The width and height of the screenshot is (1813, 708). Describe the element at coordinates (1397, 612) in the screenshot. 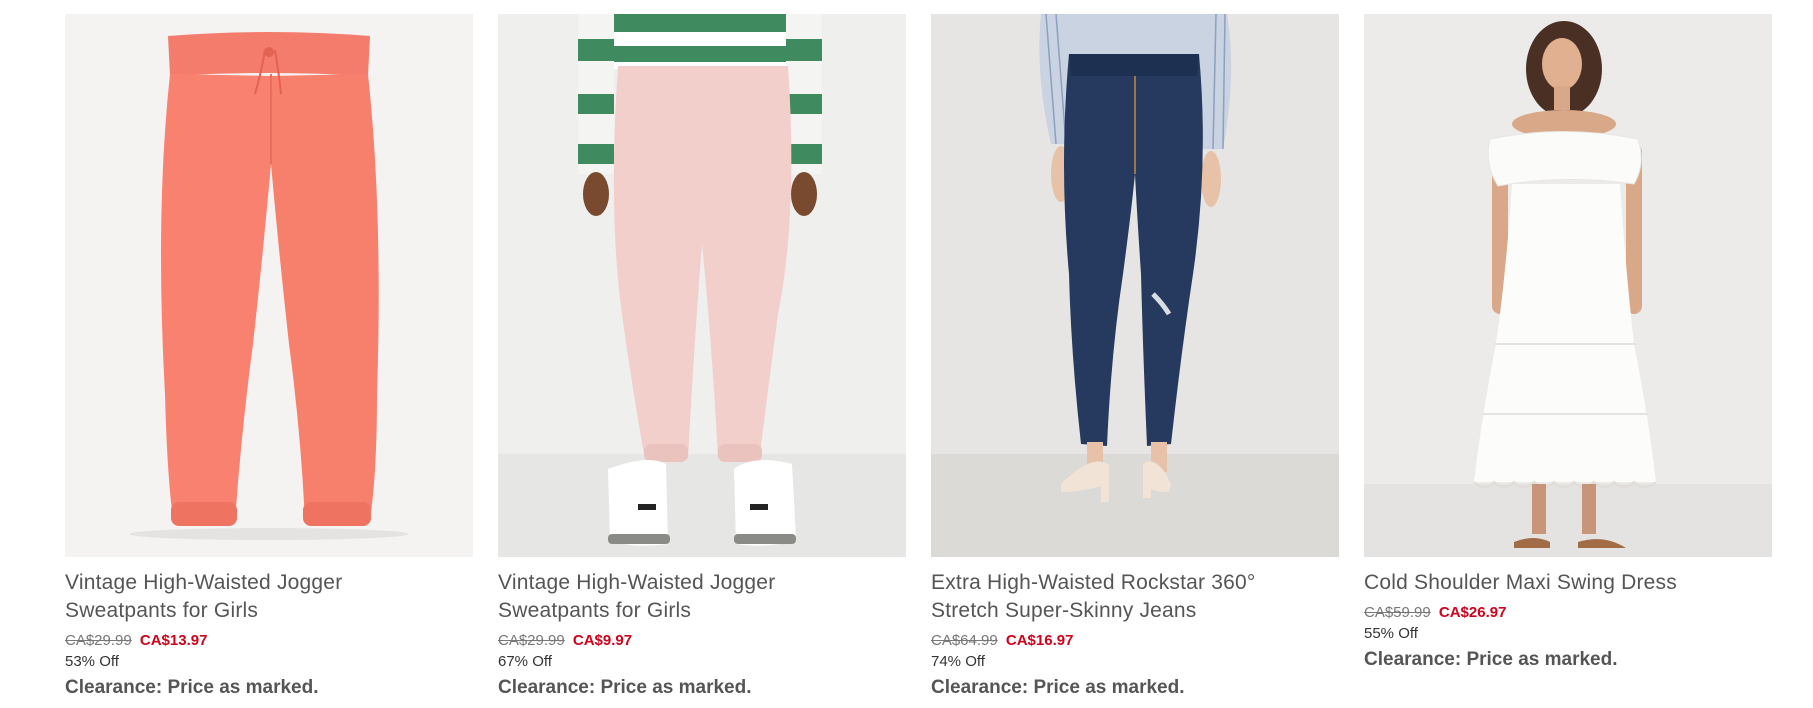

I see `original-price: CA$59.99` at that location.